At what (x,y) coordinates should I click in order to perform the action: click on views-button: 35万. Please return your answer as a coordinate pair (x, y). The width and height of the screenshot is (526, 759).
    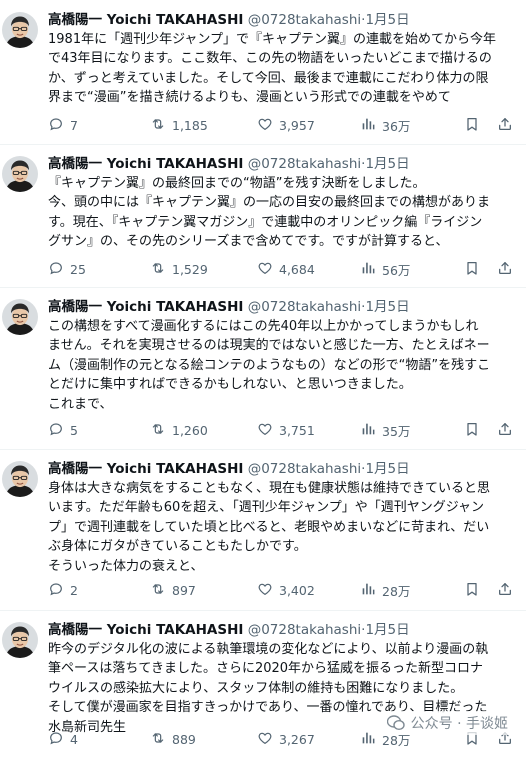
    Looking at the image, I should click on (385, 430).